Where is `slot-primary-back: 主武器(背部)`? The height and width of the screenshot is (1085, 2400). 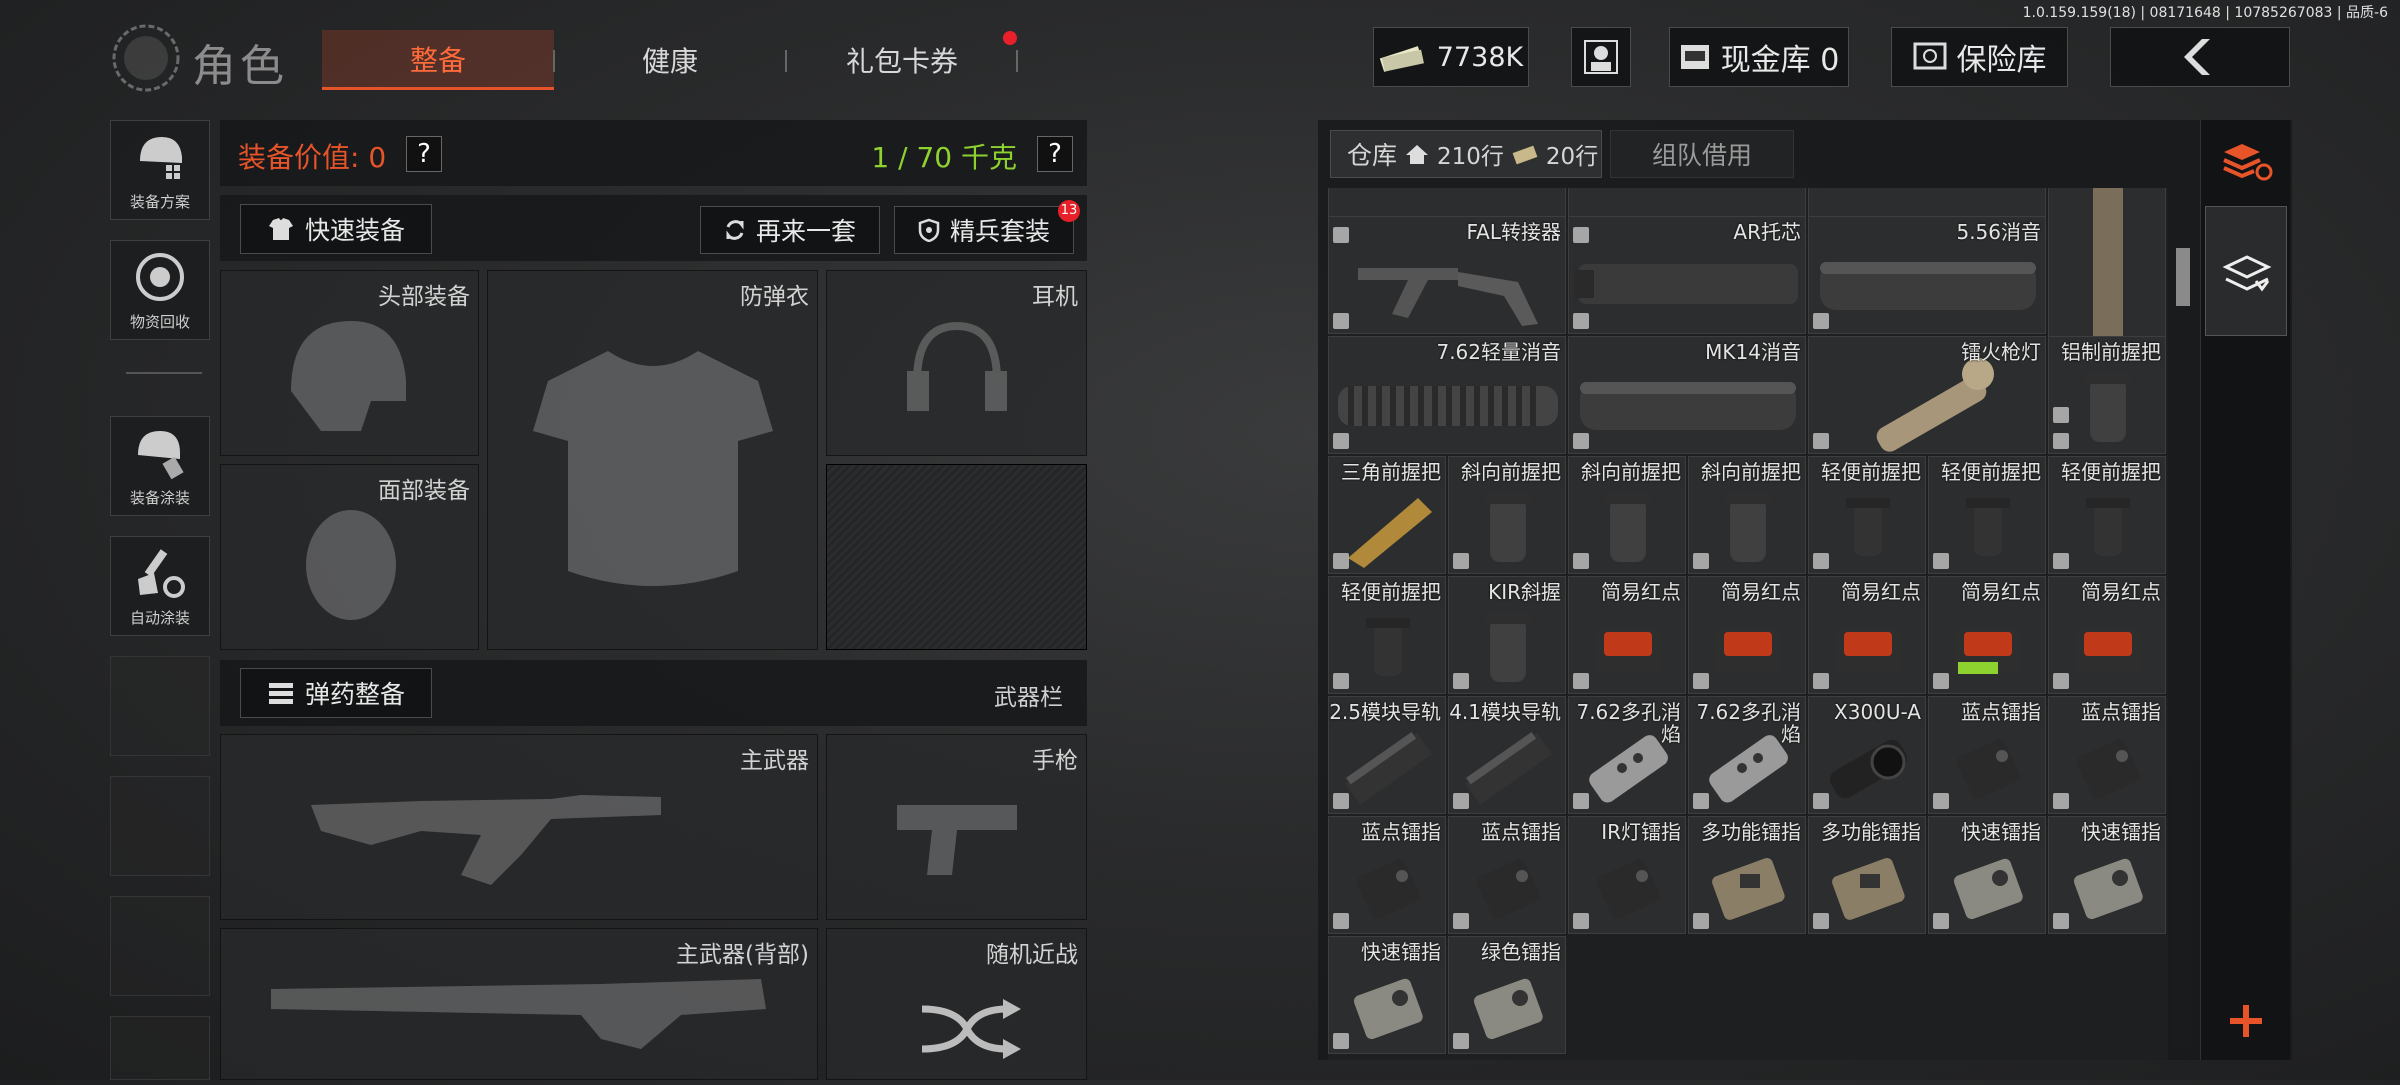 slot-primary-back: 主武器(背部) is located at coordinates (519, 1004).